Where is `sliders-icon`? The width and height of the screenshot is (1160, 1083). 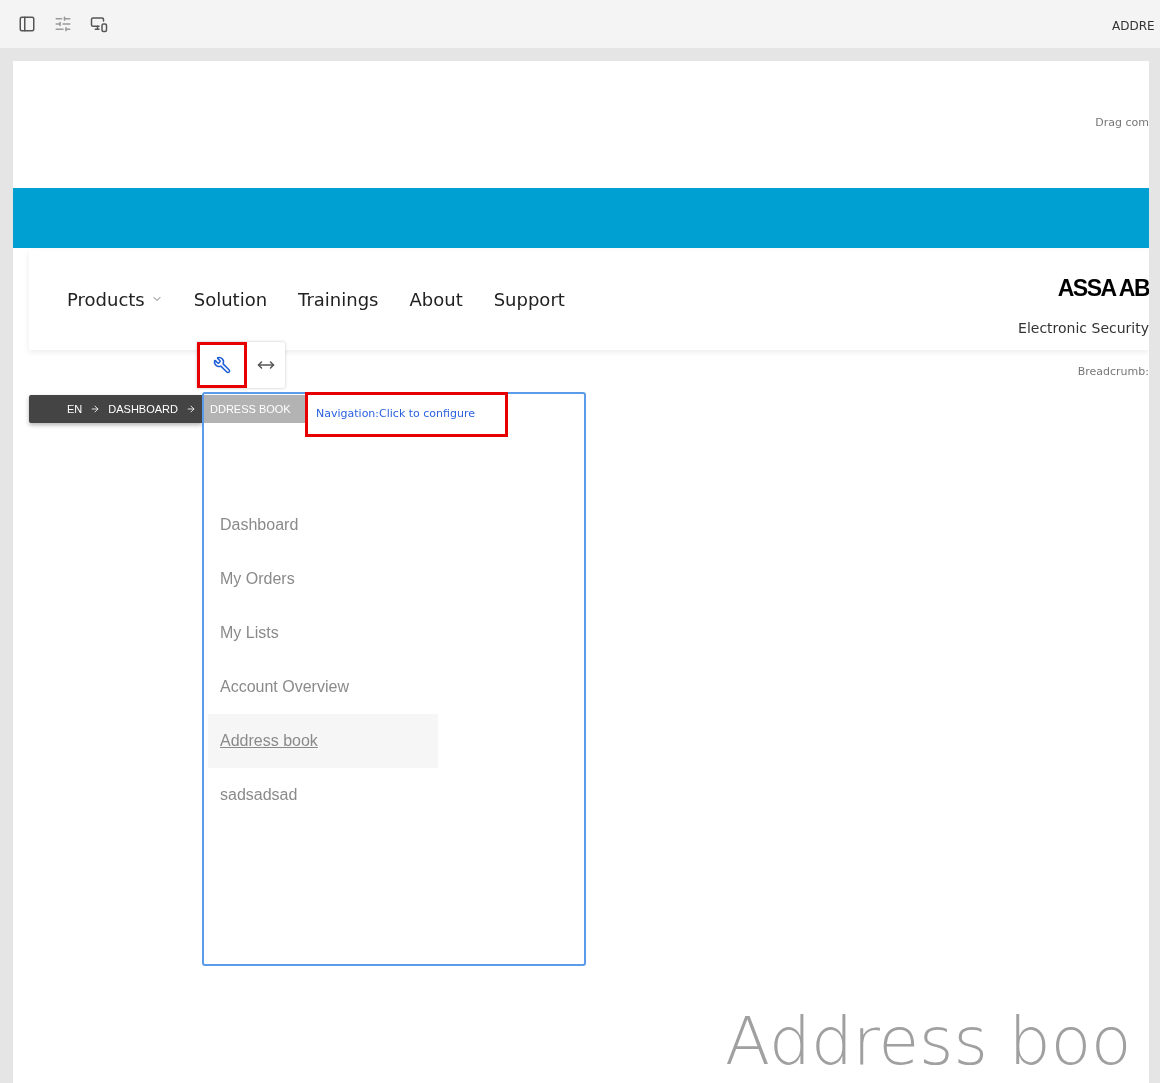
sliders-icon is located at coordinates (63, 24).